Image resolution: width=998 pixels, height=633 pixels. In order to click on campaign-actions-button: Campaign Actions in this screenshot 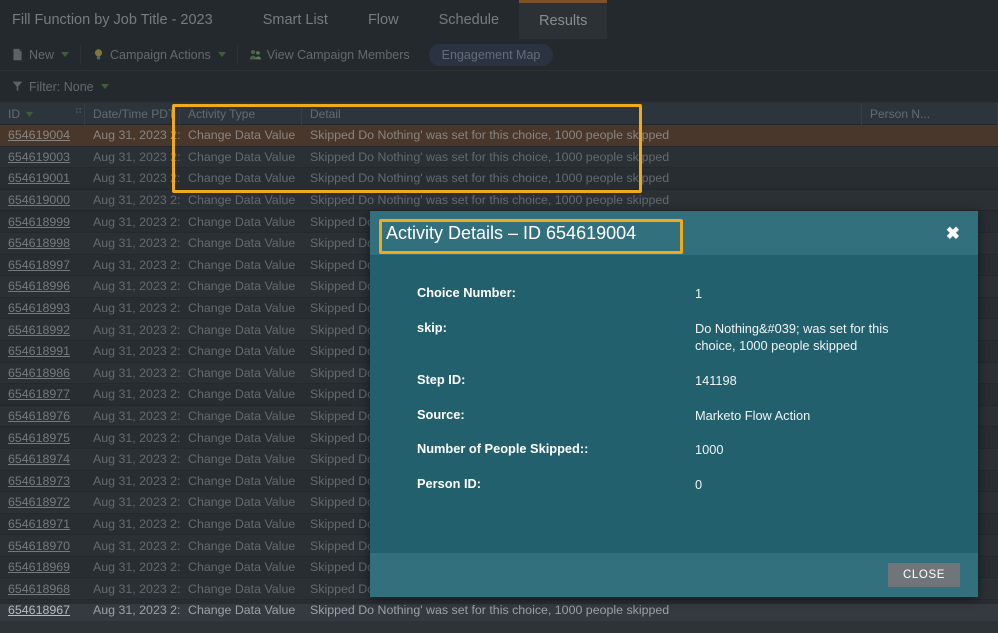, I will do `click(159, 55)`.